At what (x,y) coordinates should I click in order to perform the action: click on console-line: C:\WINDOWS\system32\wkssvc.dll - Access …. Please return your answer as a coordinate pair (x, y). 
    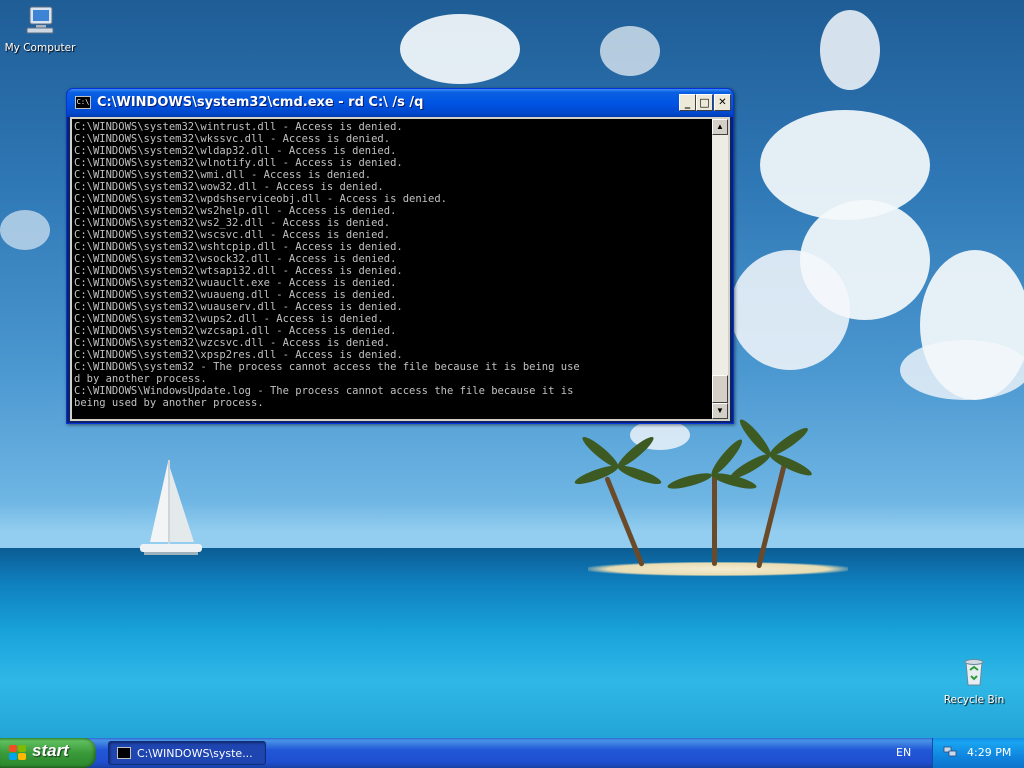
    Looking at the image, I should click on (232, 139).